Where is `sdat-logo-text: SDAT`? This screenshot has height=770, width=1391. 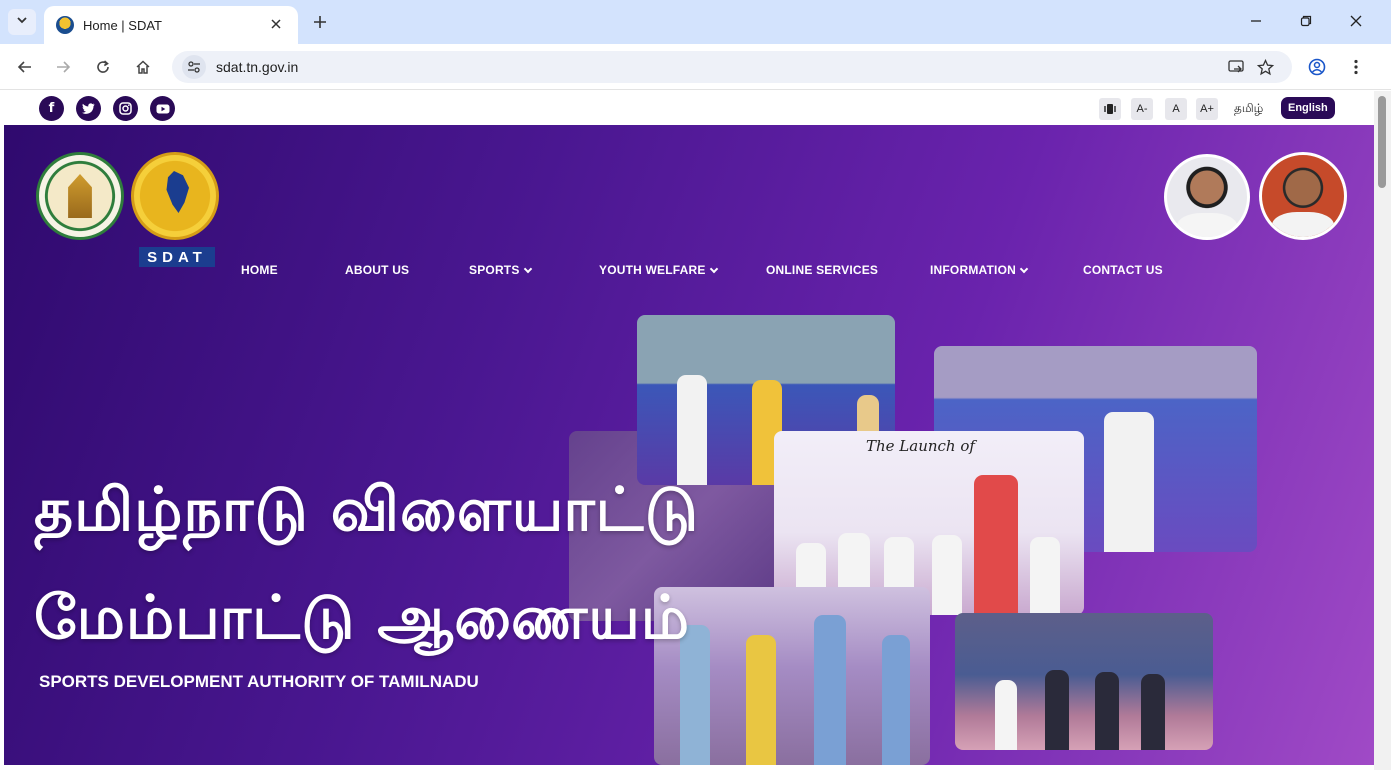
sdat-logo-text: SDAT is located at coordinates (177, 257).